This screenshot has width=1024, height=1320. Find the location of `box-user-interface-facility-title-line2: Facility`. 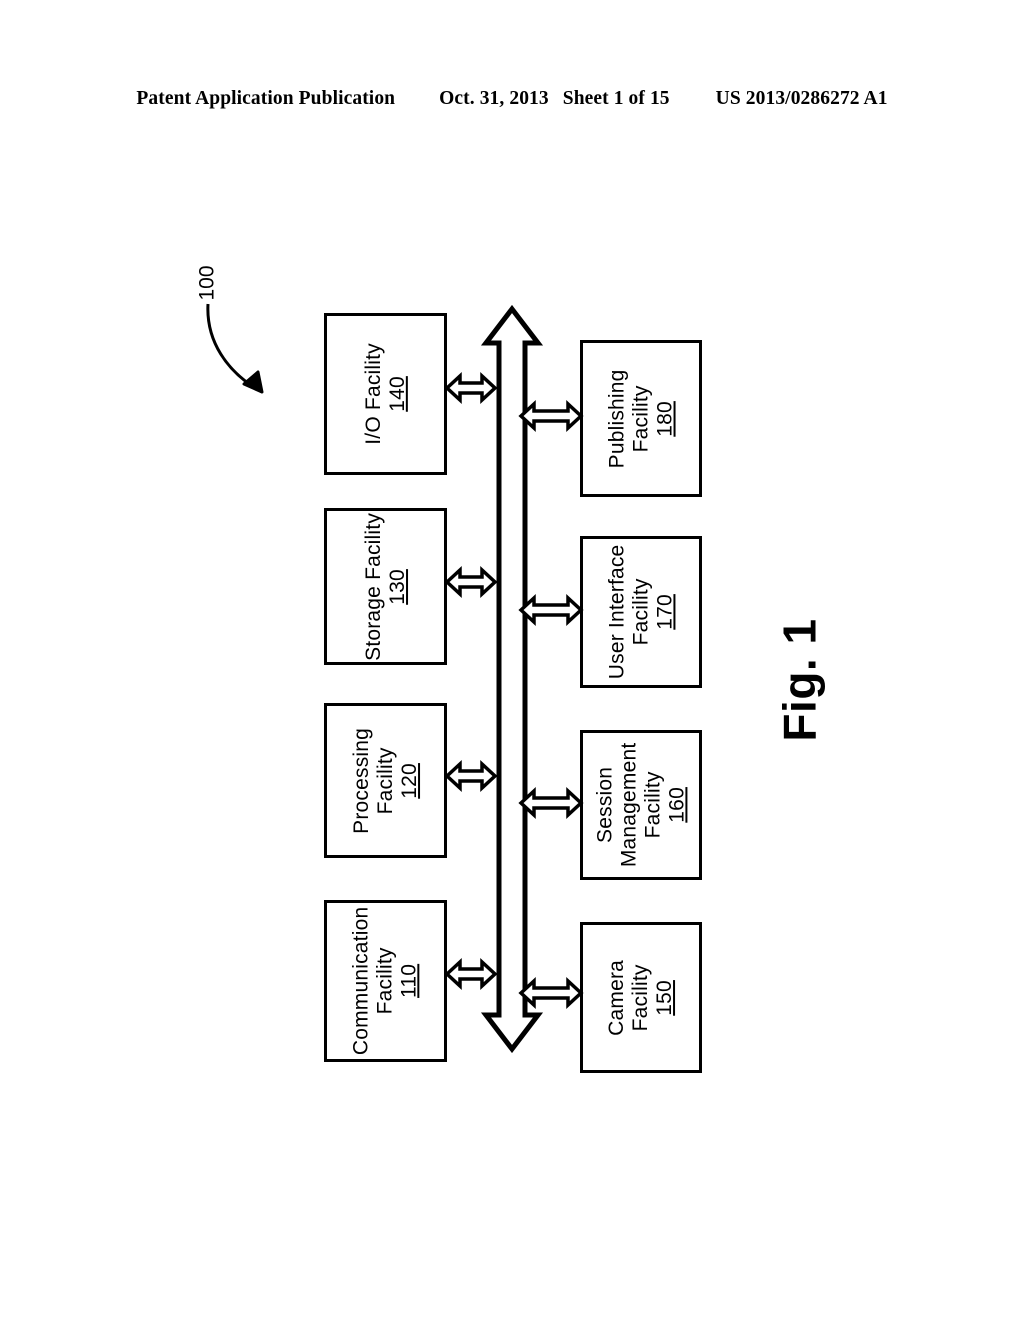

box-user-interface-facility-title-line2: Facility is located at coordinates (641, 612).